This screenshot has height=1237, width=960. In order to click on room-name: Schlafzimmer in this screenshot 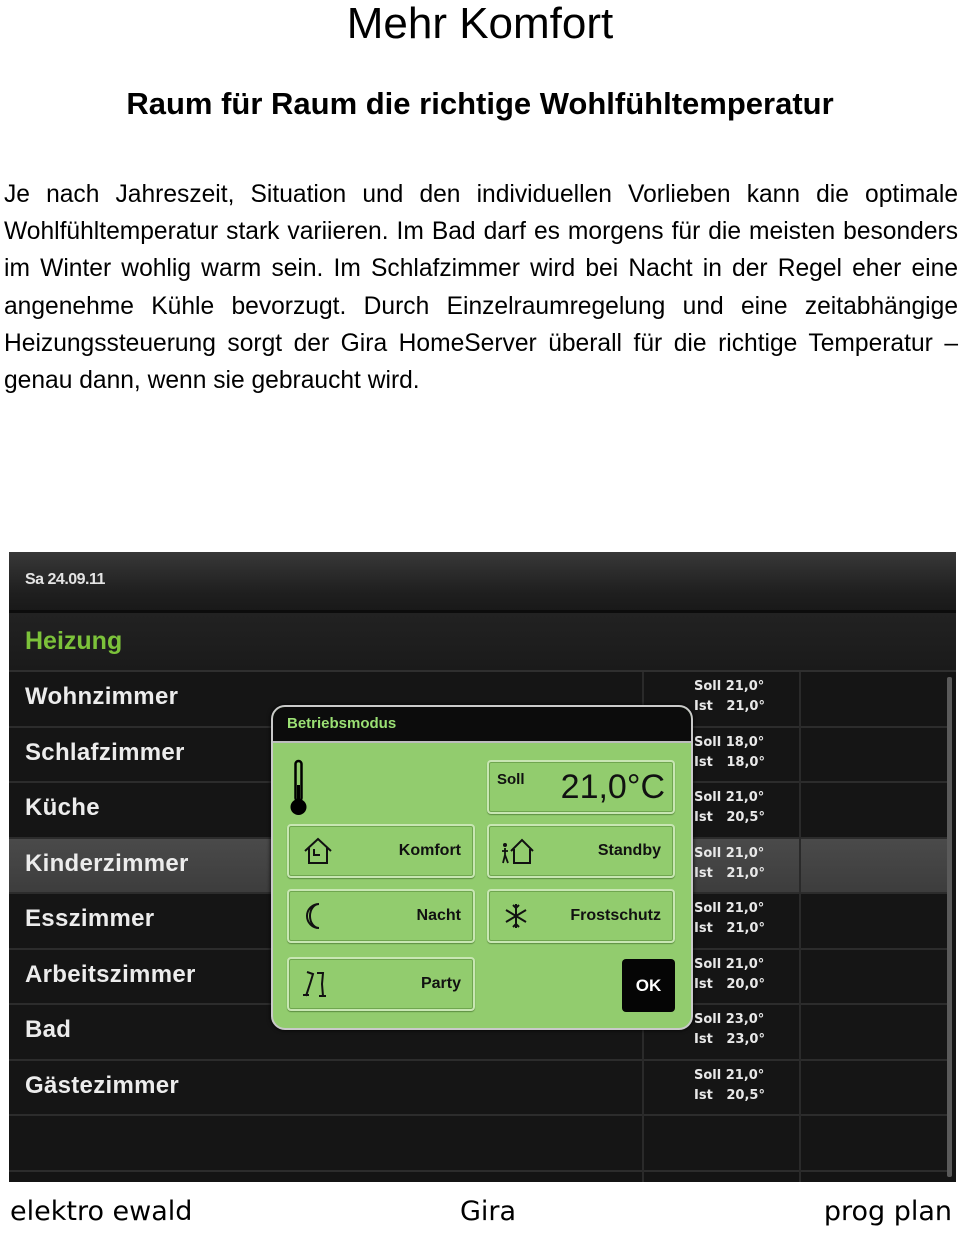, I will do `click(105, 752)`.